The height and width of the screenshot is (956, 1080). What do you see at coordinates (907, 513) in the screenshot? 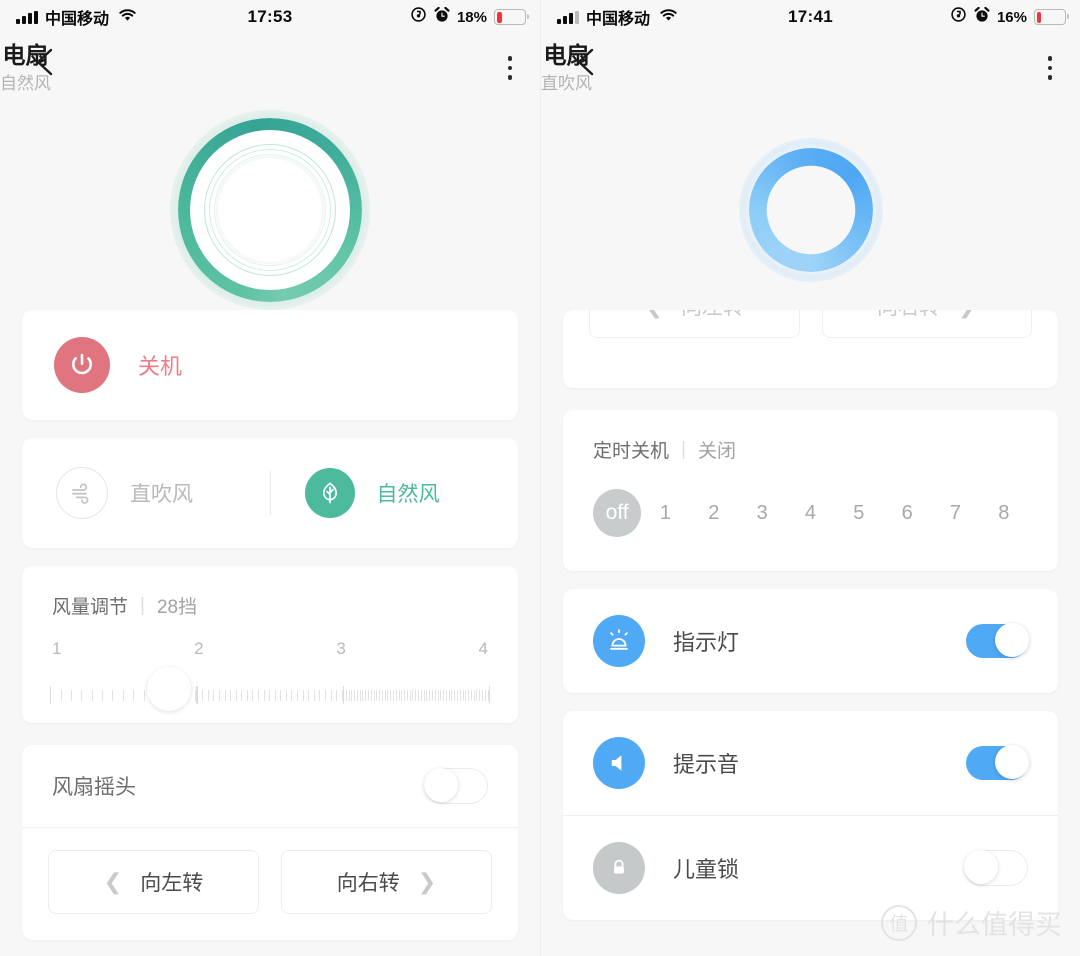
I see `timer-option: 6` at bounding box center [907, 513].